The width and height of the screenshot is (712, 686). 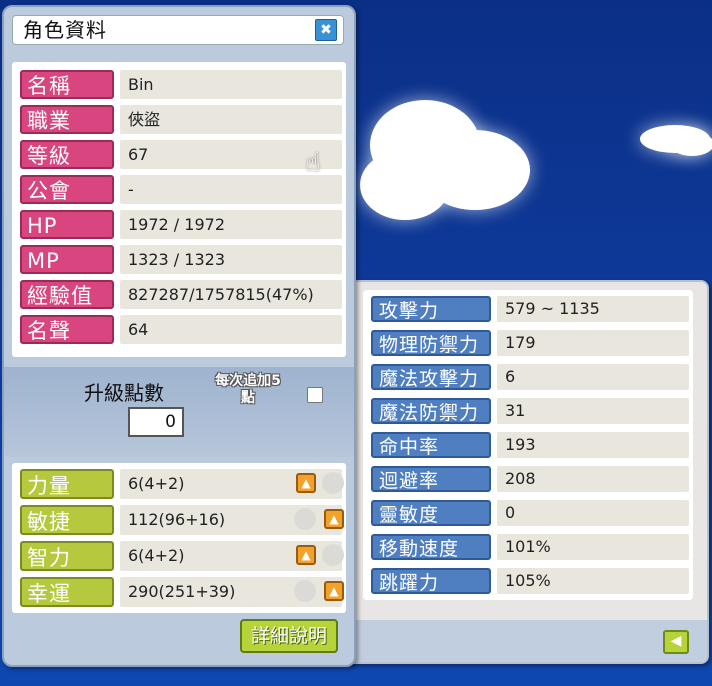 I want to click on level-points-section: 升級點數 0 每次追加5 點, so click(x=179, y=412).